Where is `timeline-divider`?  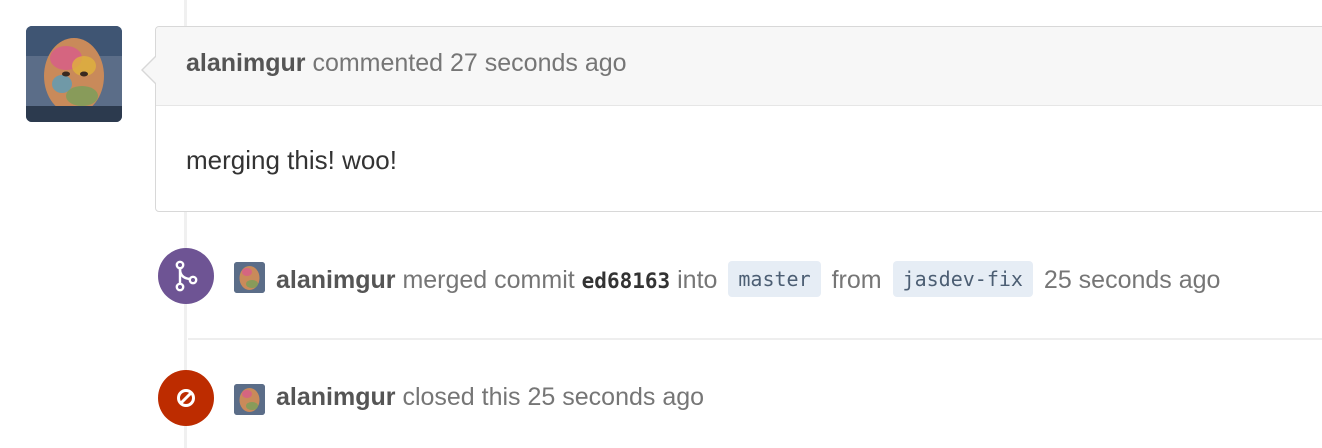 timeline-divider is located at coordinates (755, 339).